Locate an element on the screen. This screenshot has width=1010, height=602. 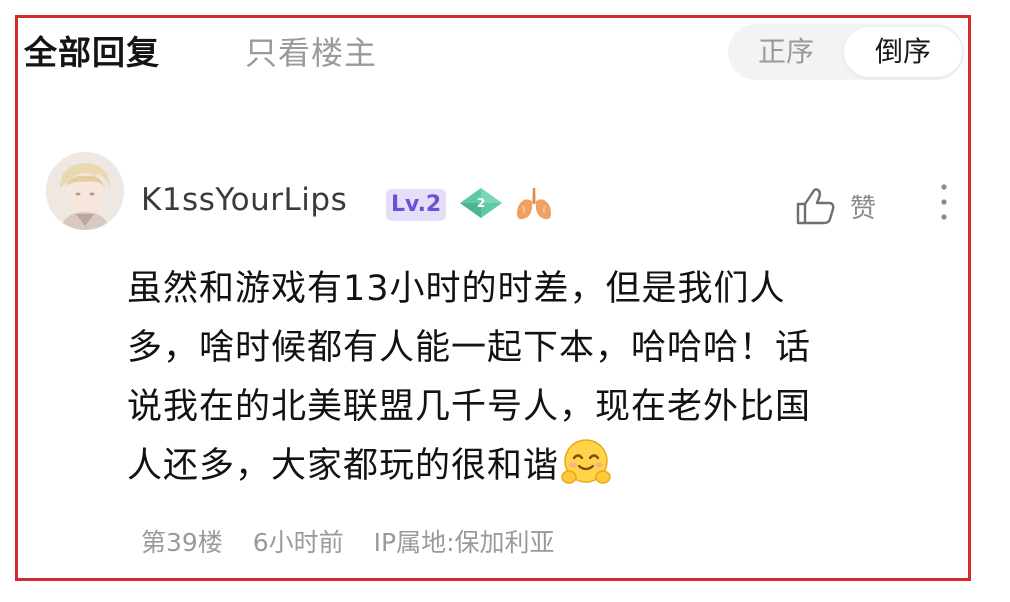
sort-ascending-button: 正序 is located at coordinates (786, 52).